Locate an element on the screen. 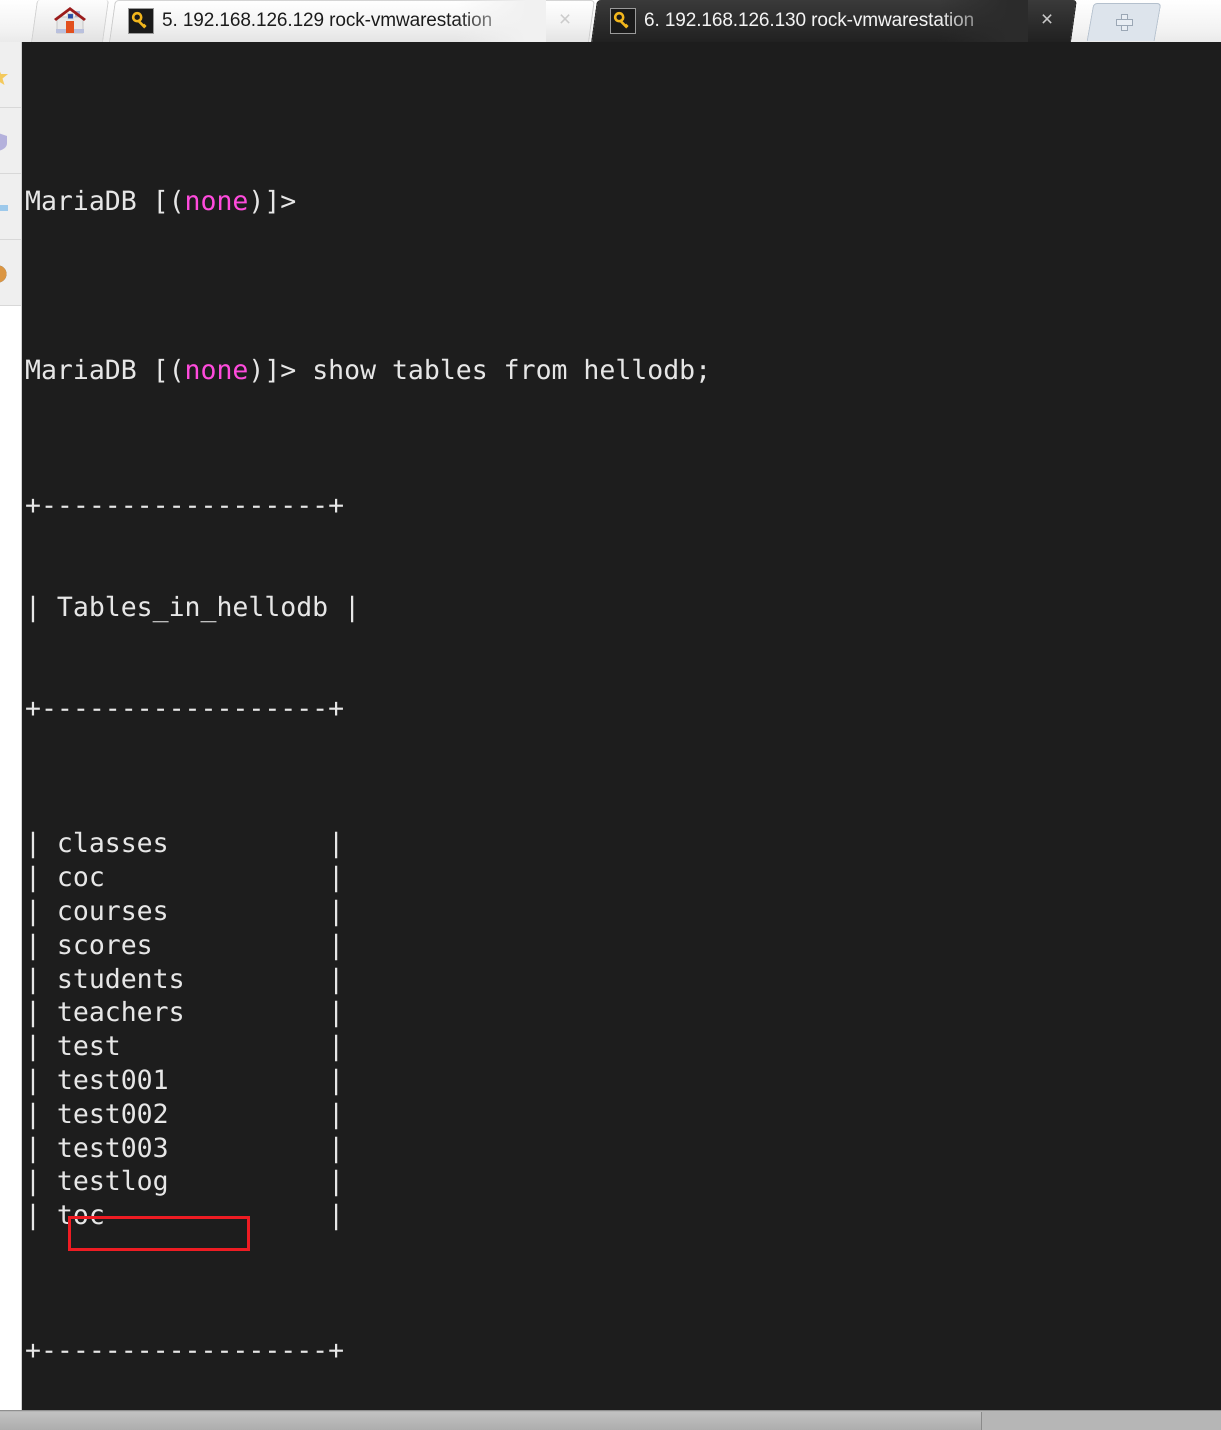 The image size is (1221, 1430). left-rail is located at coordinates (11, 726).